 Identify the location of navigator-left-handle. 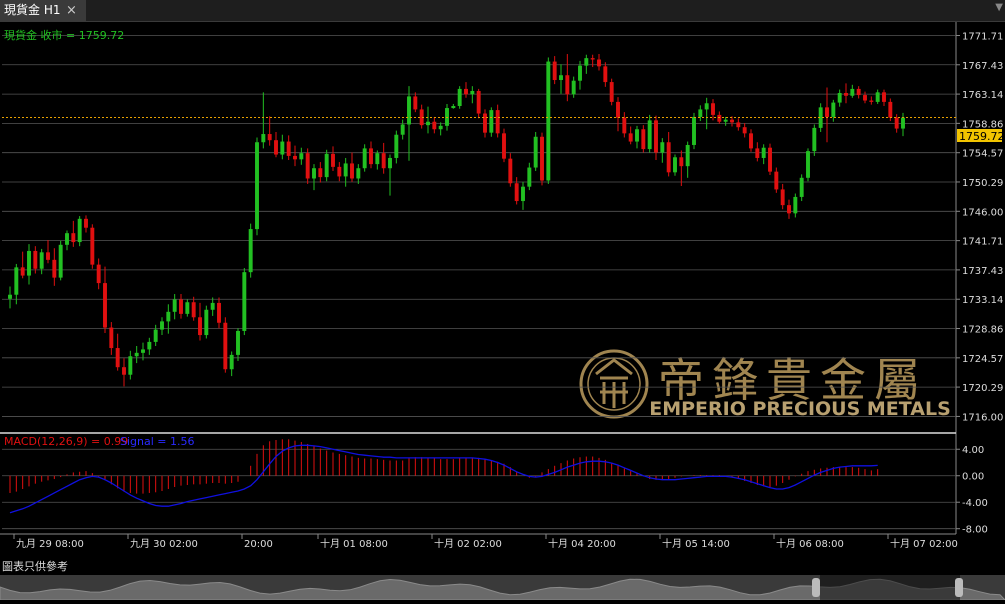
(816, 587).